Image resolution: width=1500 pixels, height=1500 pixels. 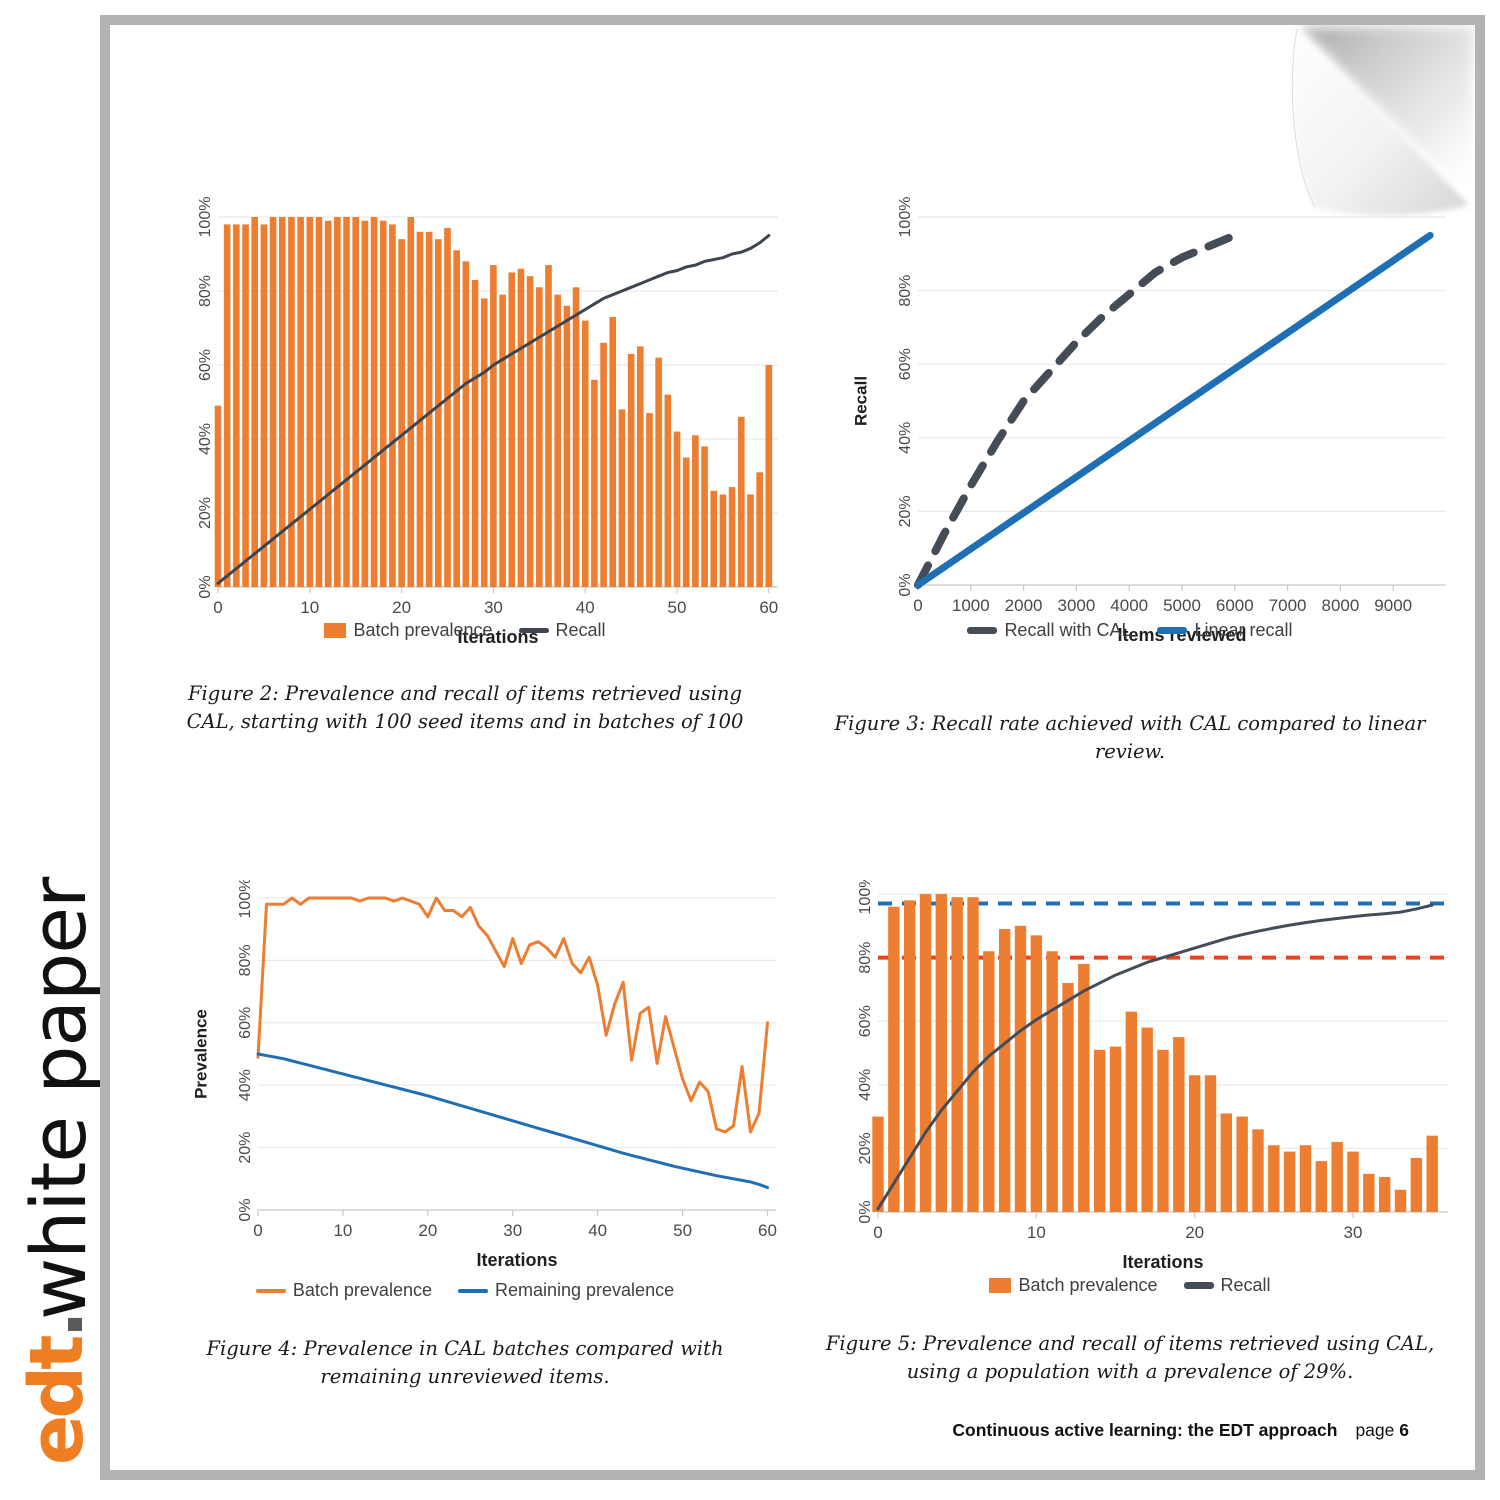 I want to click on svg-text: Prevalence, so click(x=200, y=1054).